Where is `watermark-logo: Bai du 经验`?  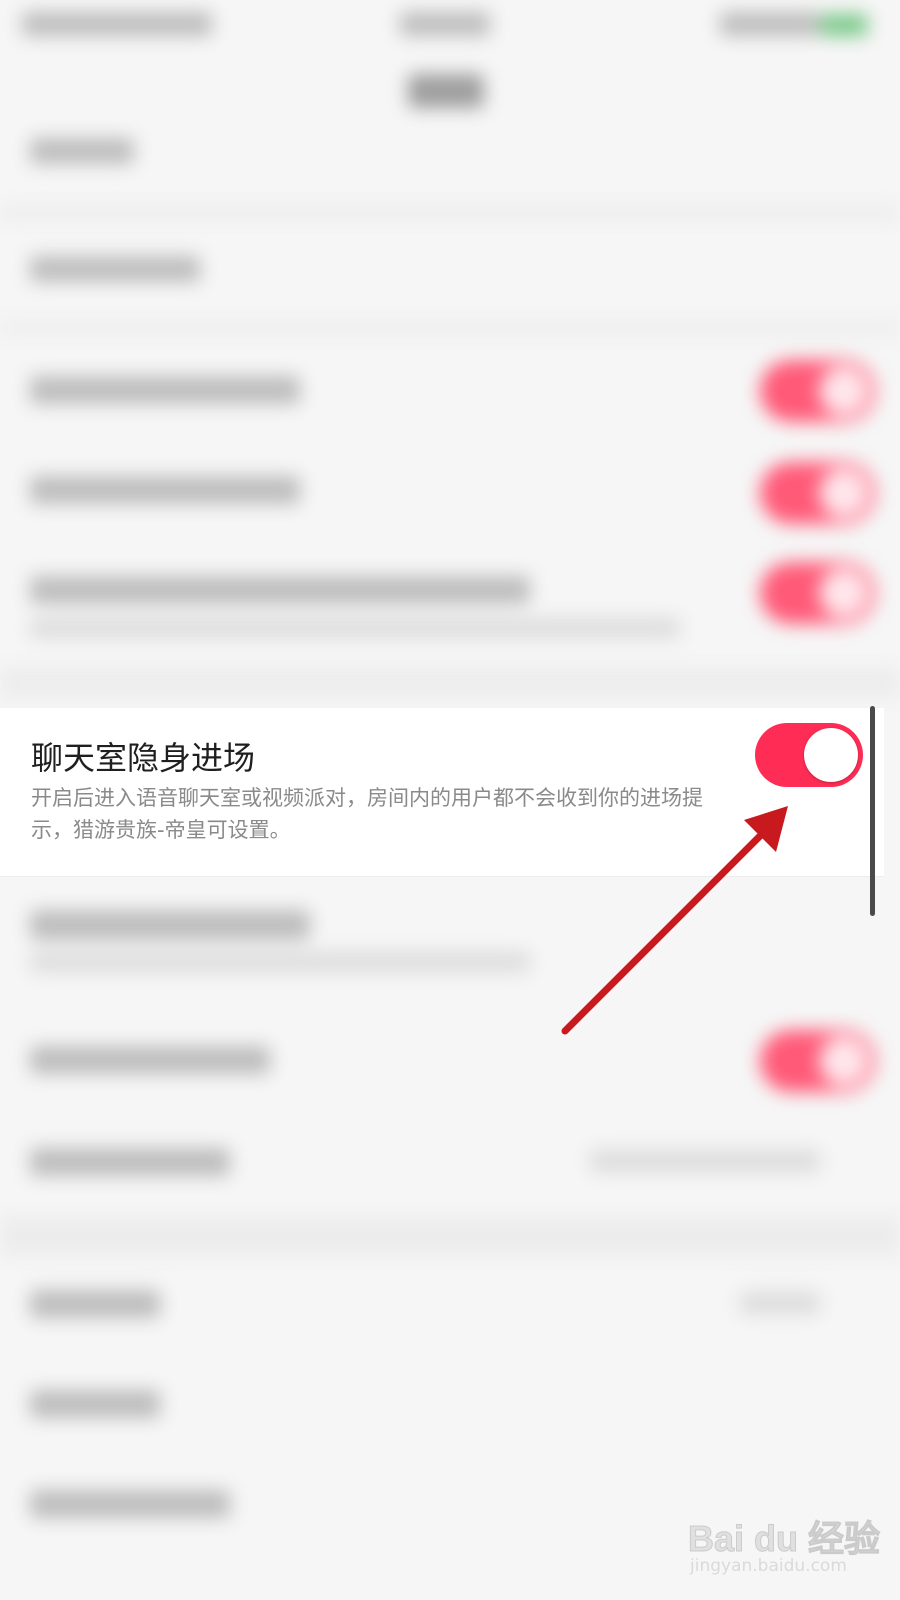
watermark-logo: Bai du 经验 is located at coordinates (784, 1539).